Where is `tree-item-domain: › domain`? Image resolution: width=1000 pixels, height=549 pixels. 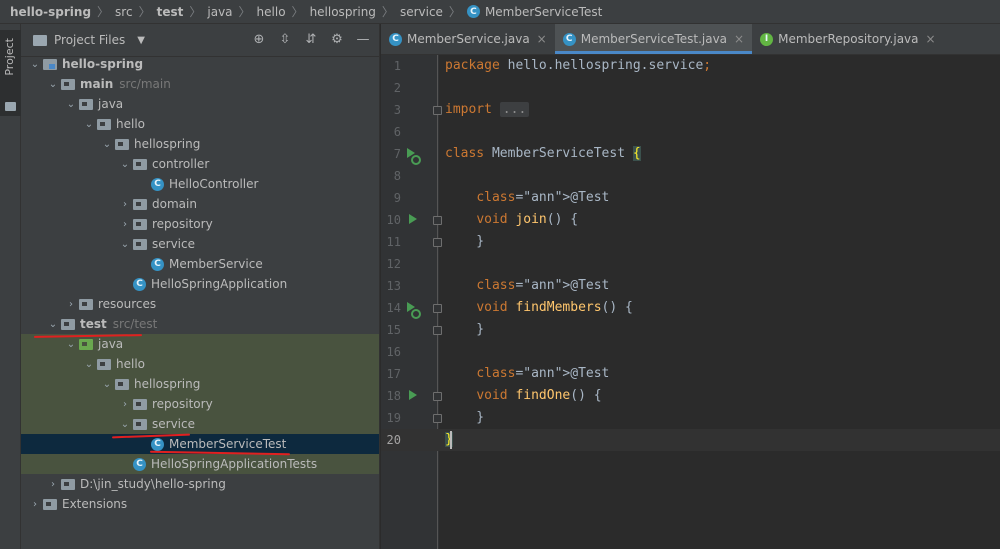 tree-item-domain: › domain is located at coordinates (200, 204).